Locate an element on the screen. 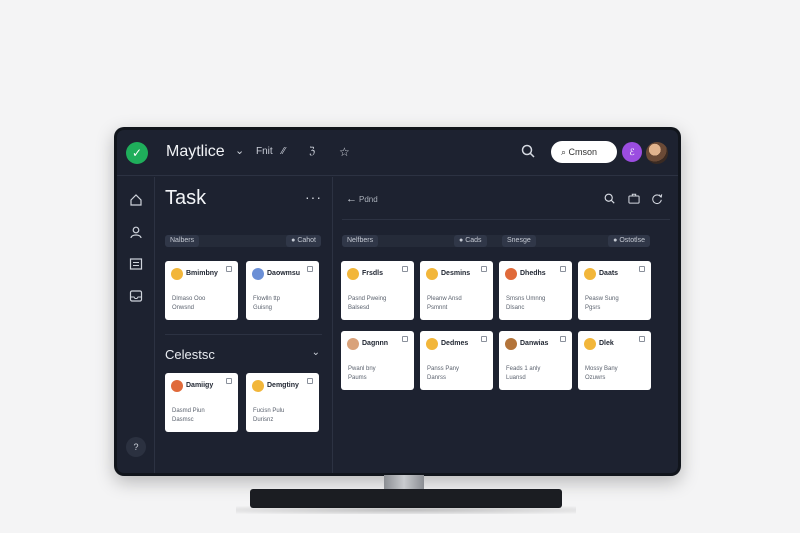 This screenshot has height=533, width=800. filter-bar: Nalbers ● Cahot is located at coordinates (243, 241).